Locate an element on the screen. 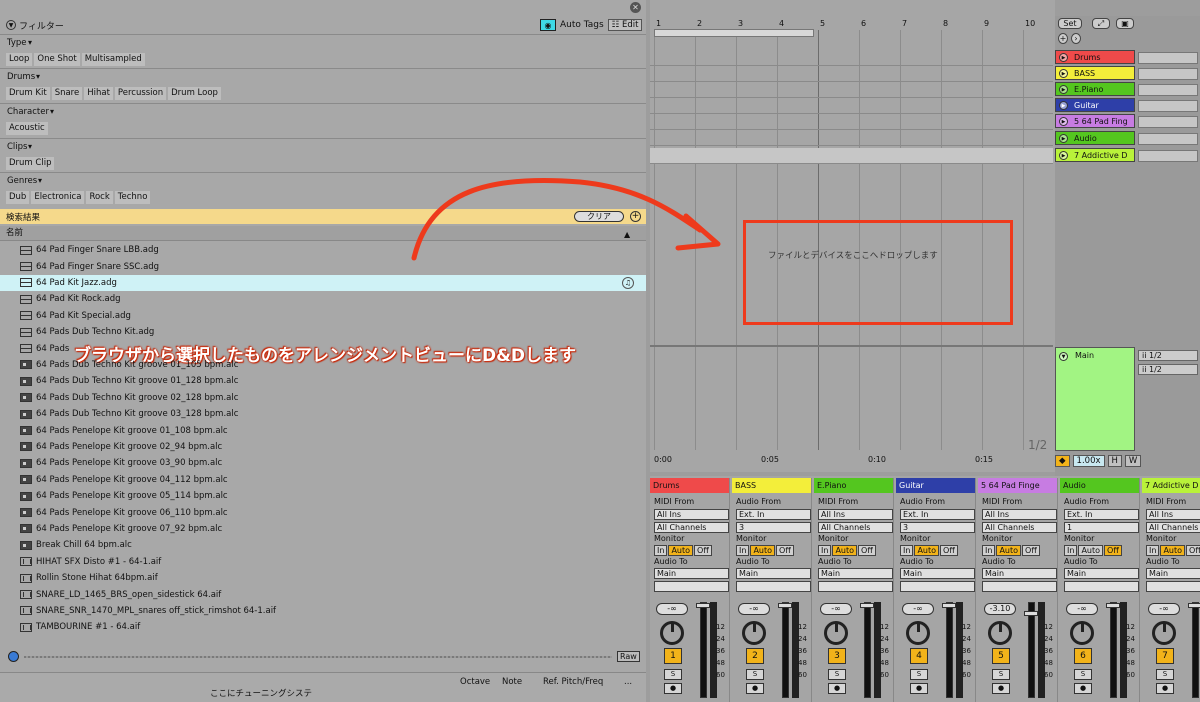 This screenshot has height=702, width=1200. file-list-item: 64 Pad Finger Snare LBB.adg is located at coordinates (323, 250).